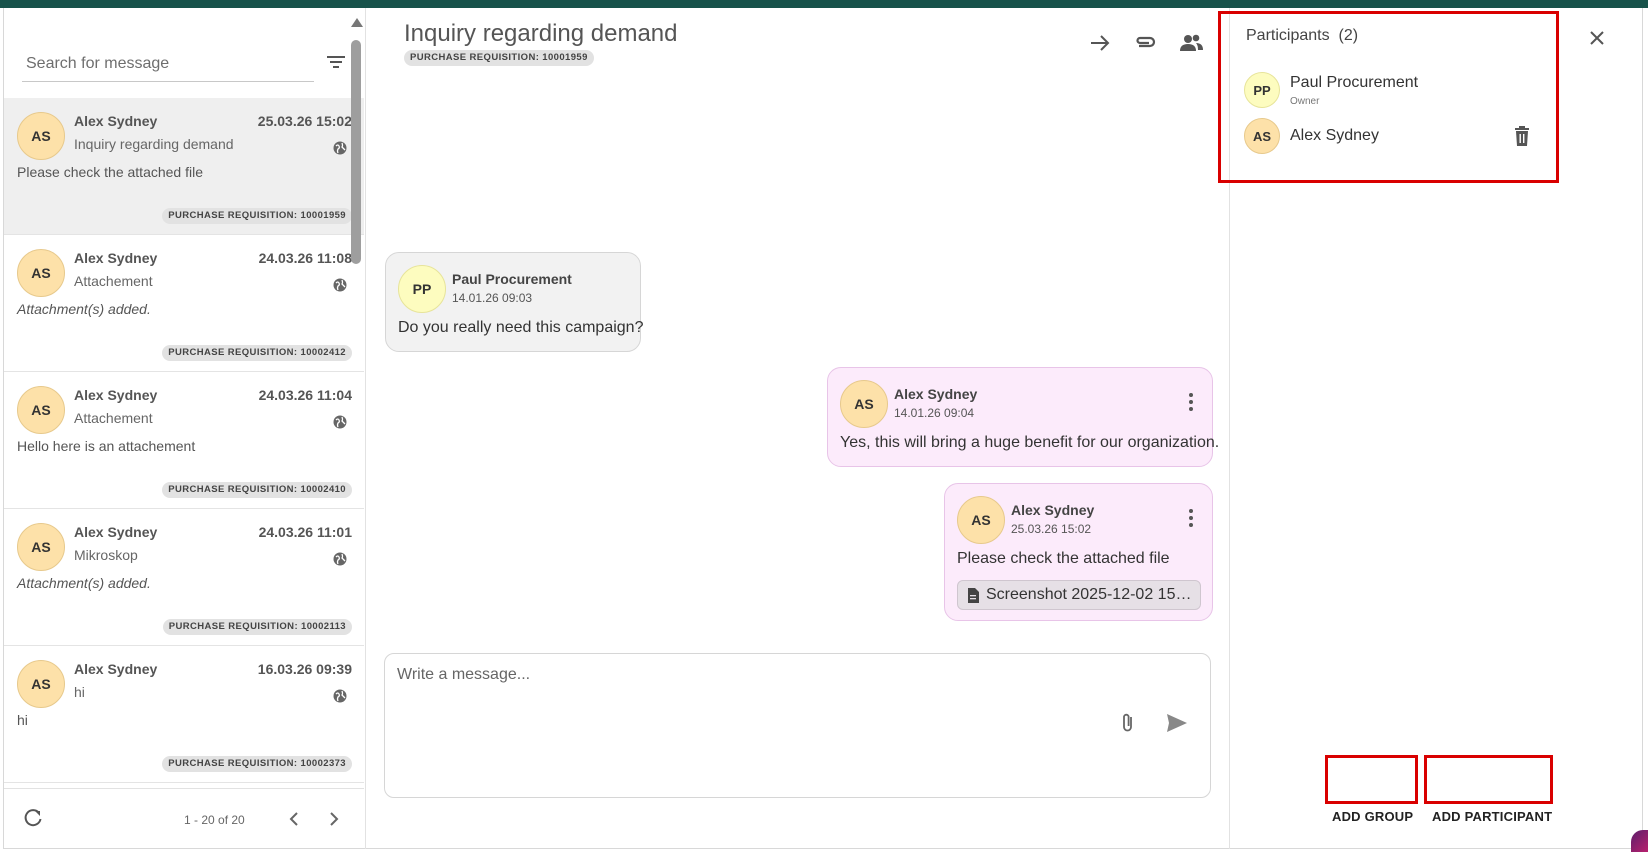 The image size is (1648, 852). I want to click on filter-icon, so click(336, 62).